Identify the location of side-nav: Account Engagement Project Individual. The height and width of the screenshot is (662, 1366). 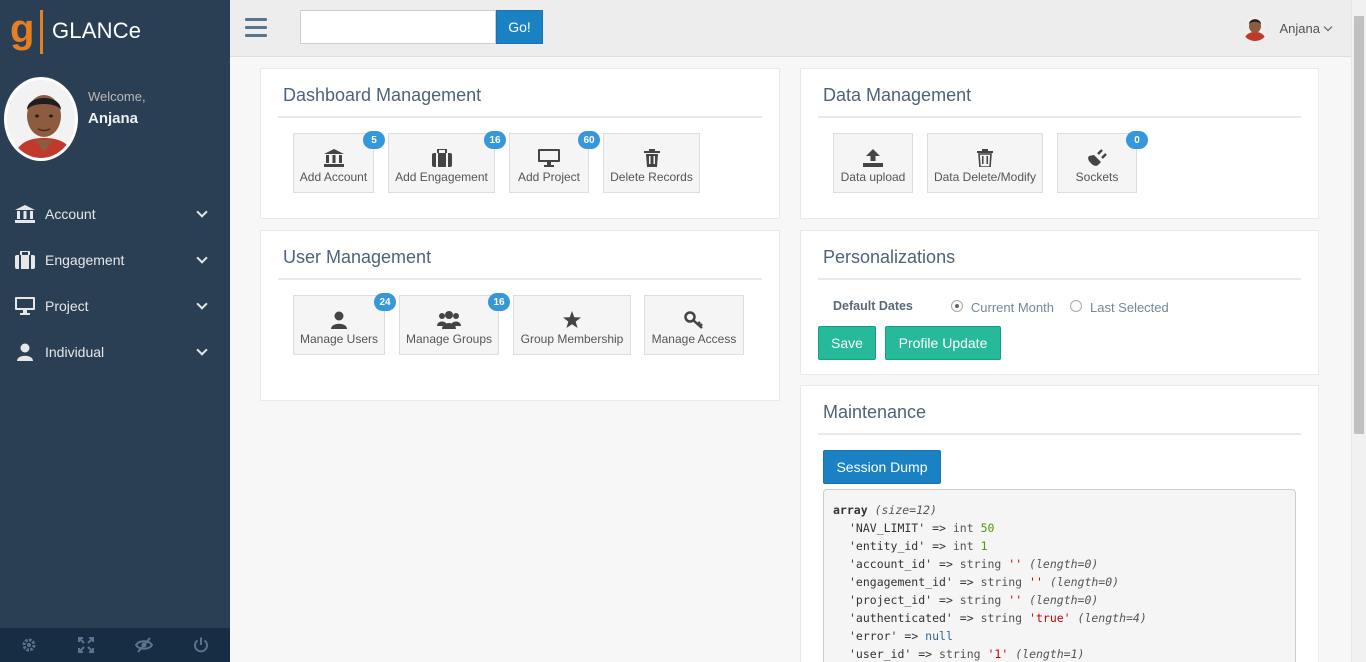
(115, 283).